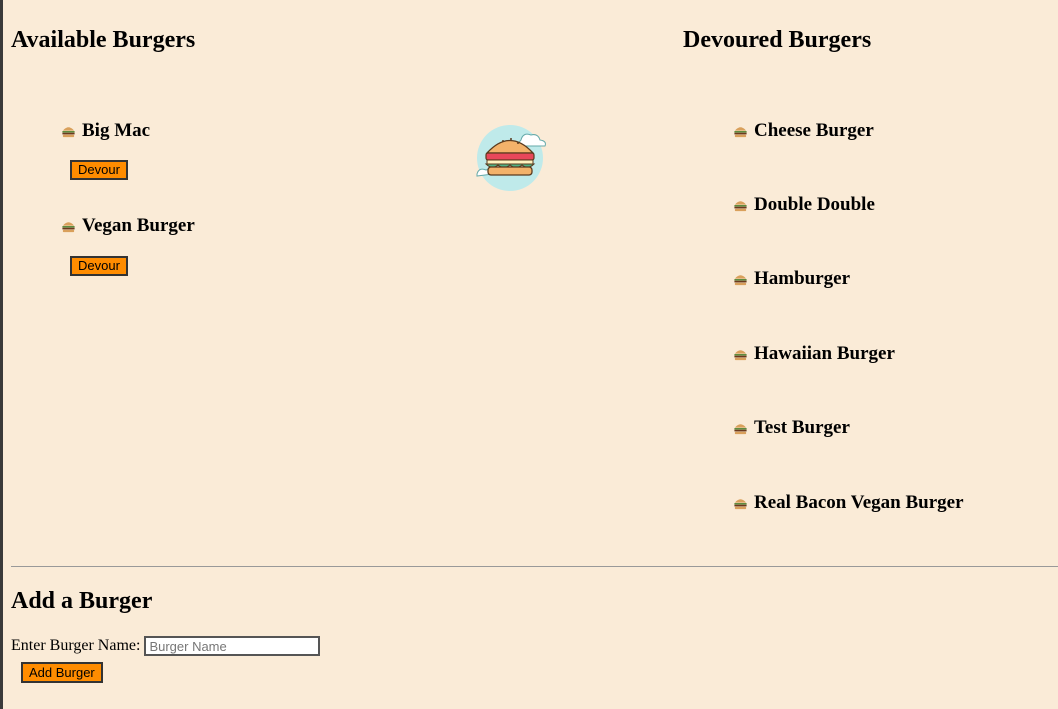  I want to click on burger-name-label: Double Double, so click(814, 204).